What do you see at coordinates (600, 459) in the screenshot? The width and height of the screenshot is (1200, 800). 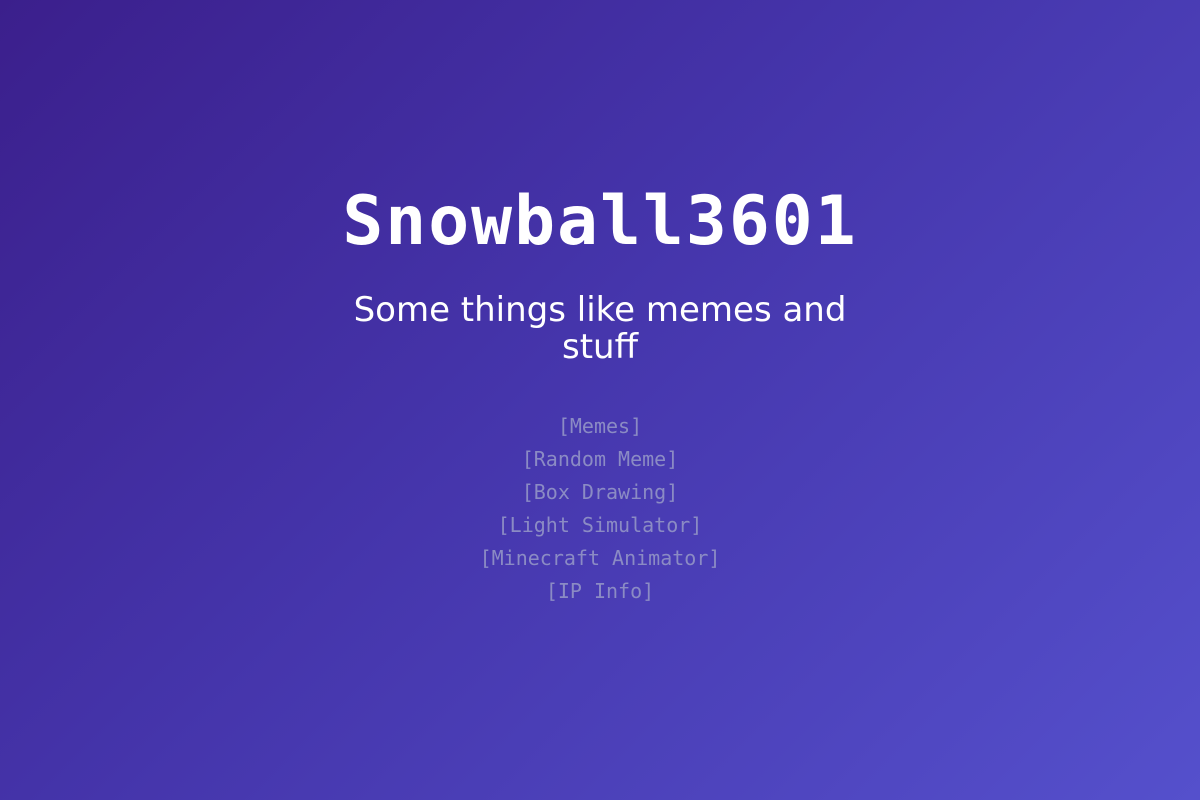 I see `random-meme-link: [Random Meme]` at bounding box center [600, 459].